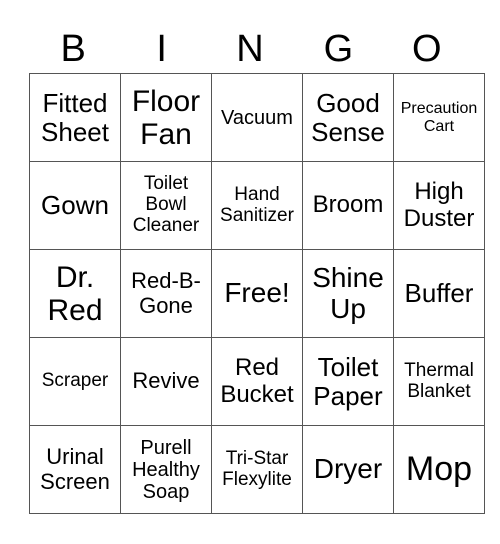  What do you see at coordinates (166, 381) in the screenshot?
I see `bingo-cell: Revive` at bounding box center [166, 381].